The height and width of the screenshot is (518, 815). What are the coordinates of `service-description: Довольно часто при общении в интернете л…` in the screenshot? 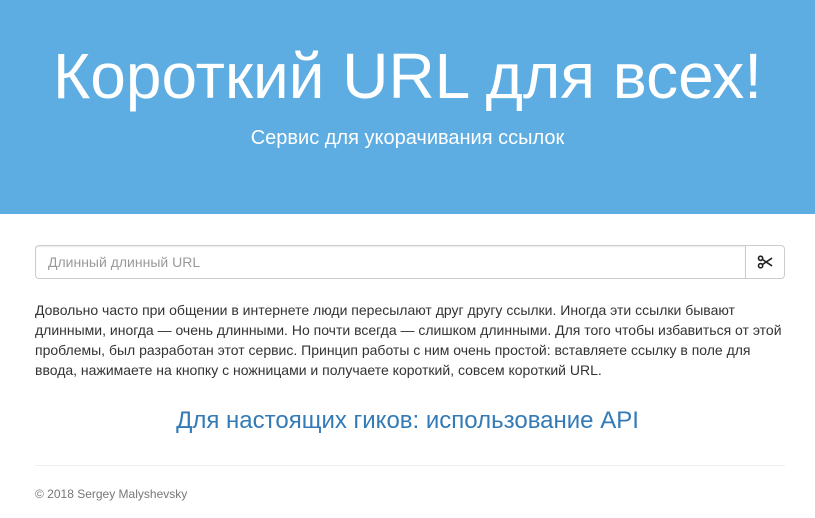 It's located at (408, 340).